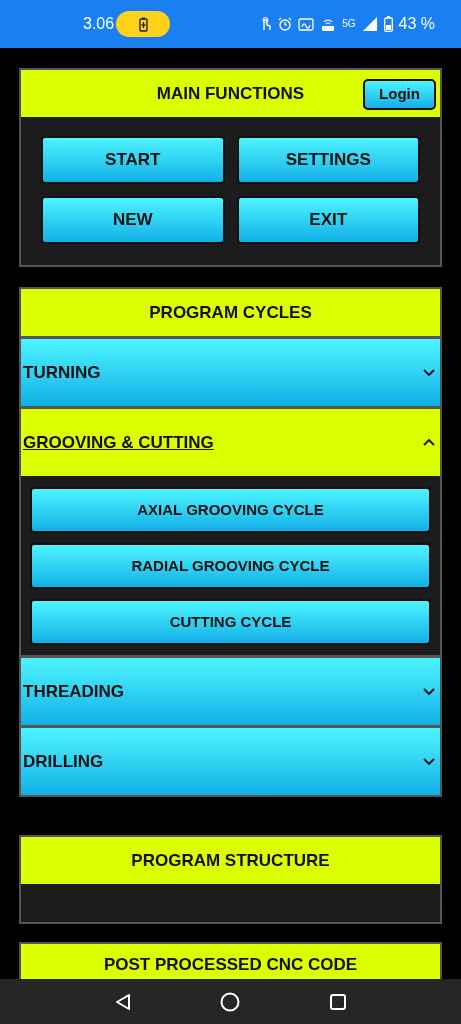 The height and width of the screenshot is (1024, 461). Describe the element at coordinates (230, 312) in the screenshot. I see `panel-title: PROGRAM CYCLES` at that location.